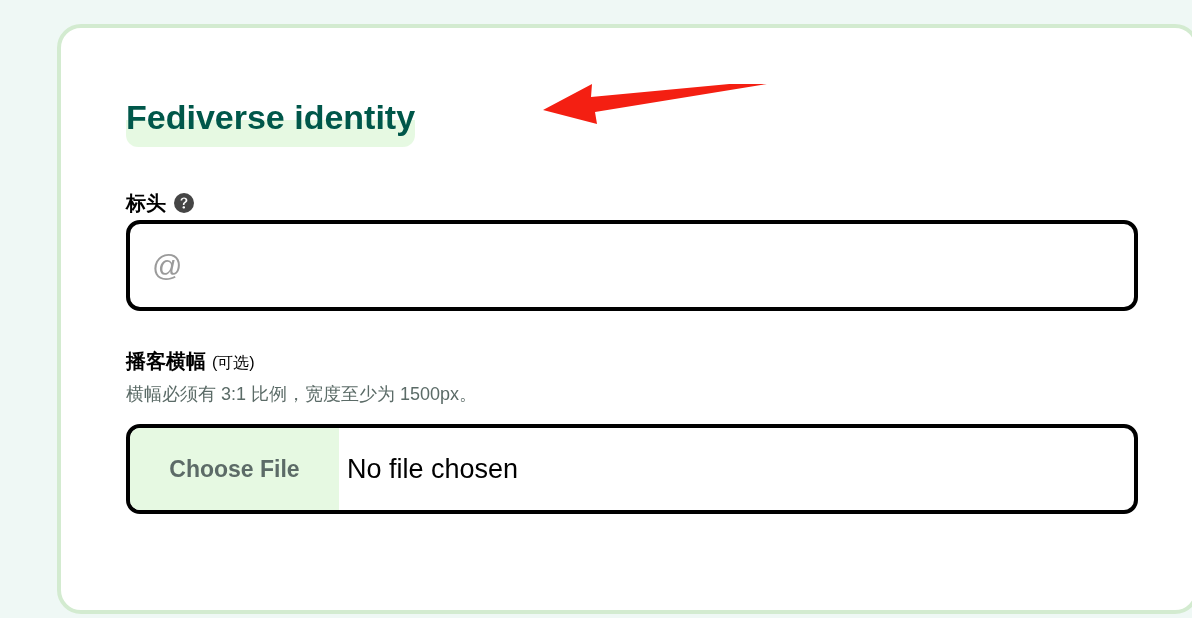  Describe the element at coordinates (302, 394) in the screenshot. I see `field-hint: 横幅必须有 3:1 比例，宽度至少为 1500px。` at that location.